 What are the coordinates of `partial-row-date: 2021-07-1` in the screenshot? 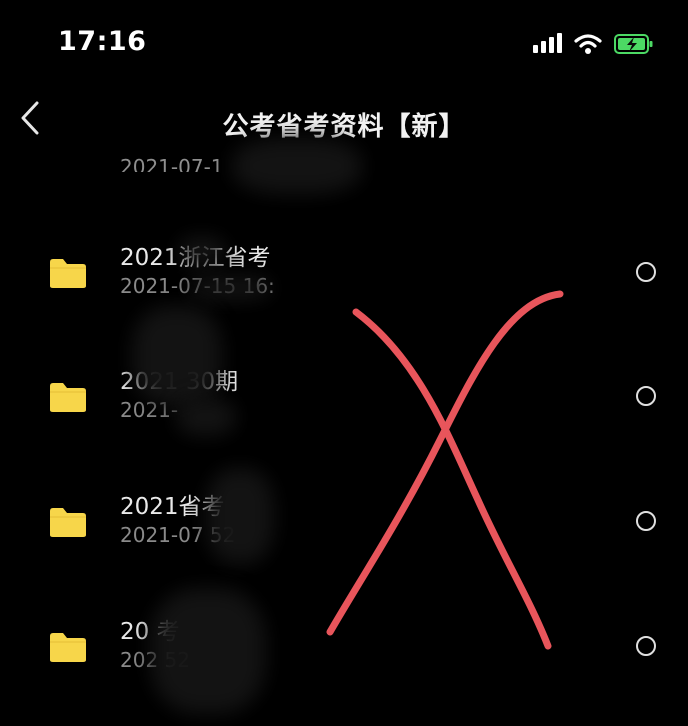 It's located at (172, 163).